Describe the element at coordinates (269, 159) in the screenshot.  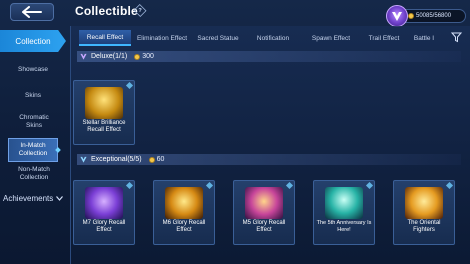
I see `section-exceptional-header: Exceptional(5/5) 60` at that location.